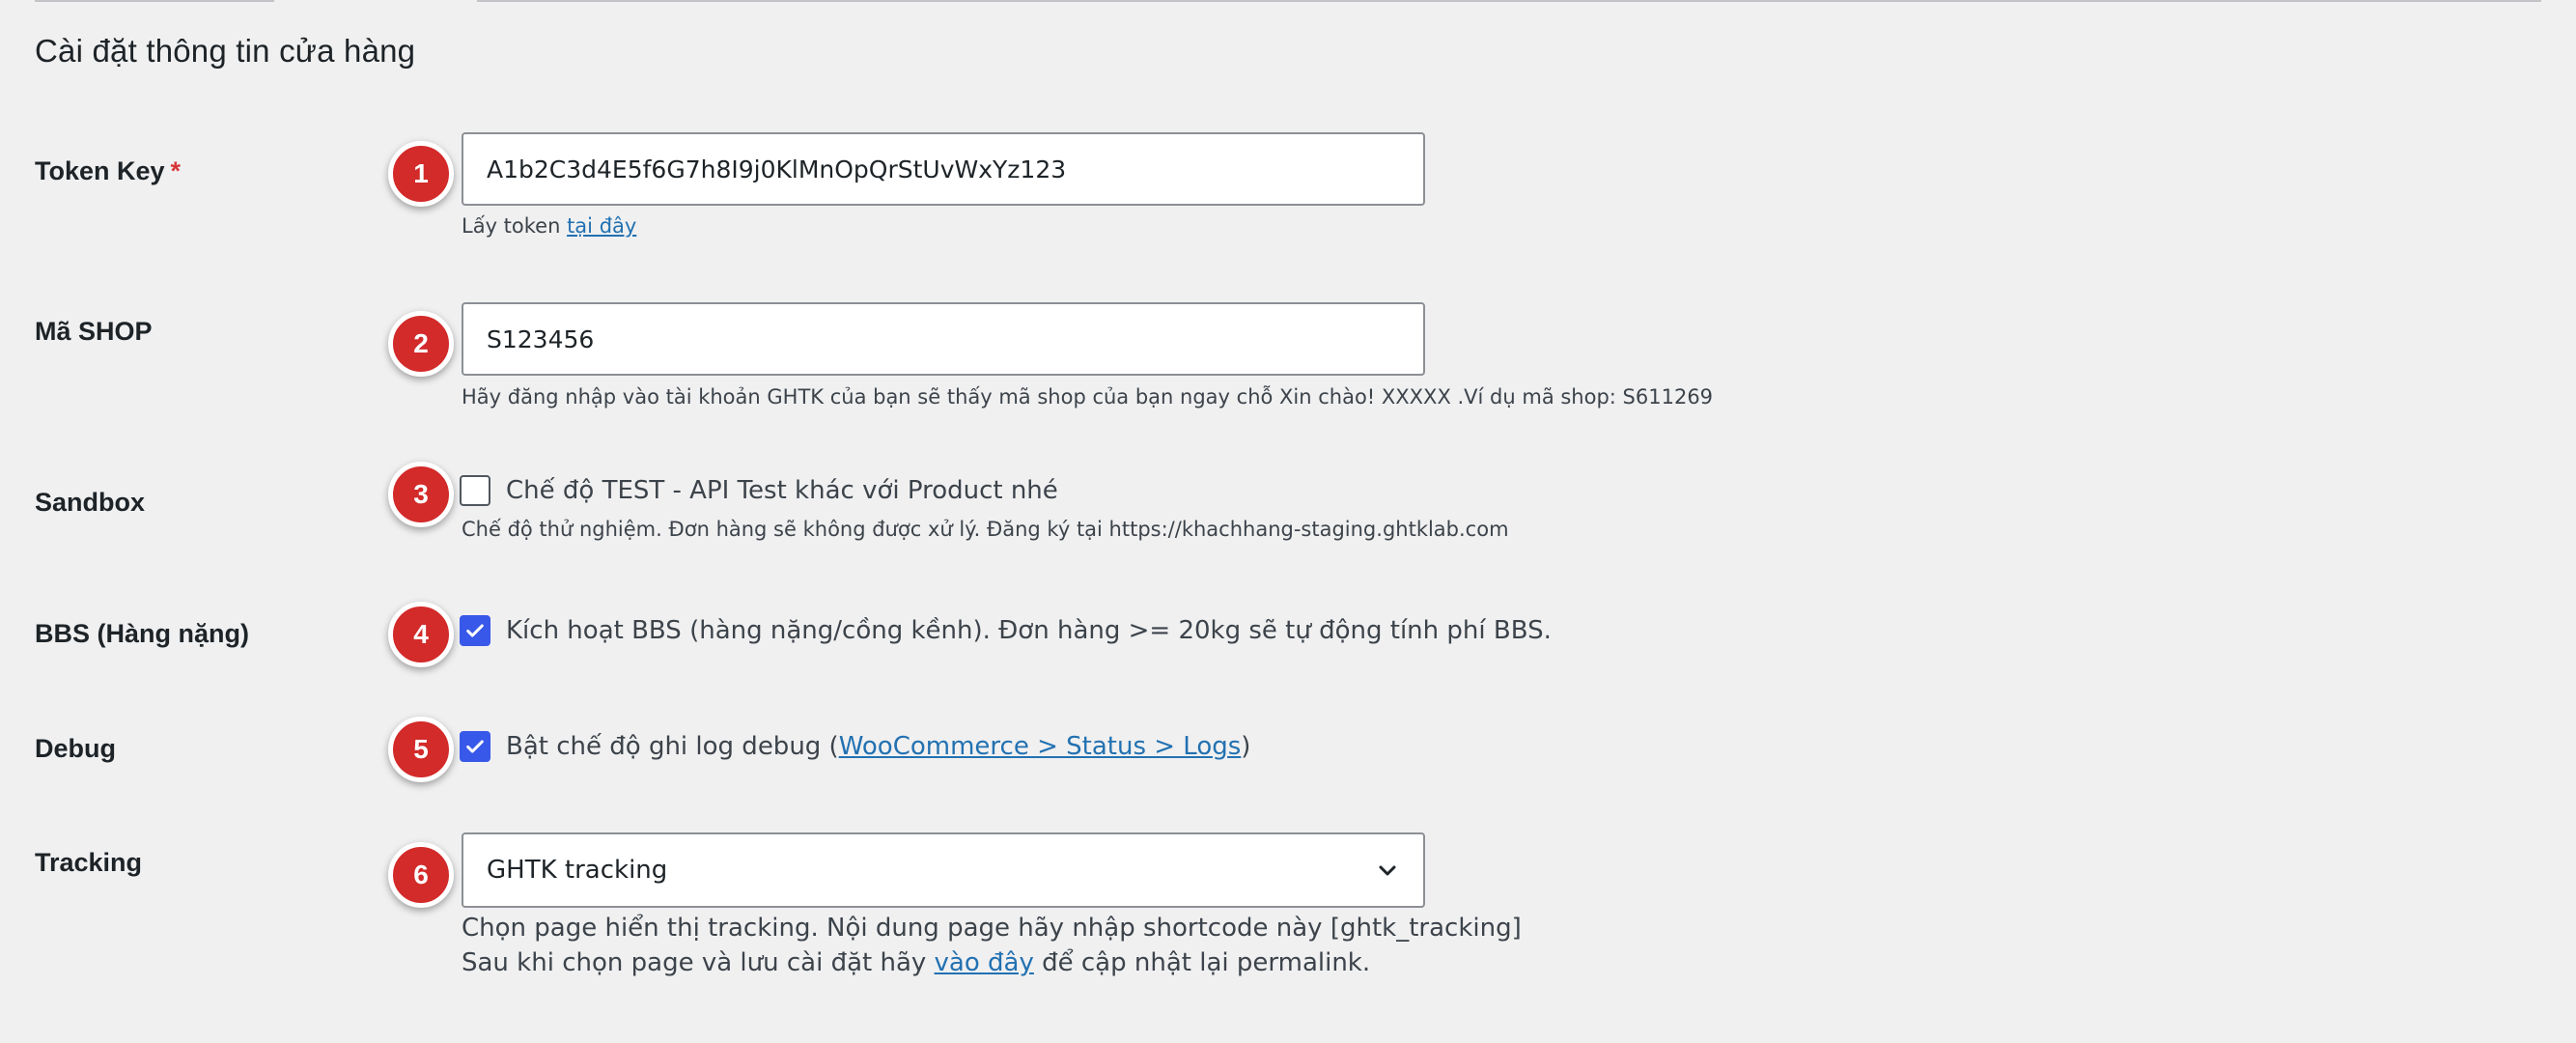 This screenshot has width=2576, height=1043. What do you see at coordinates (89, 863) in the screenshot?
I see `tracking-label: Tracking` at bounding box center [89, 863].